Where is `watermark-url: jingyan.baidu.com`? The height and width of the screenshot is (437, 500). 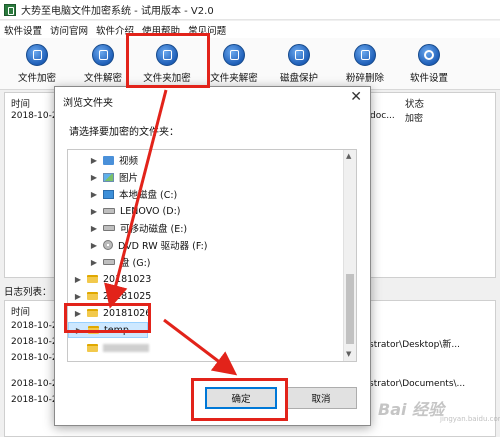
watermark-url: jingyan.baidu.com is located at coordinates (470, 419).